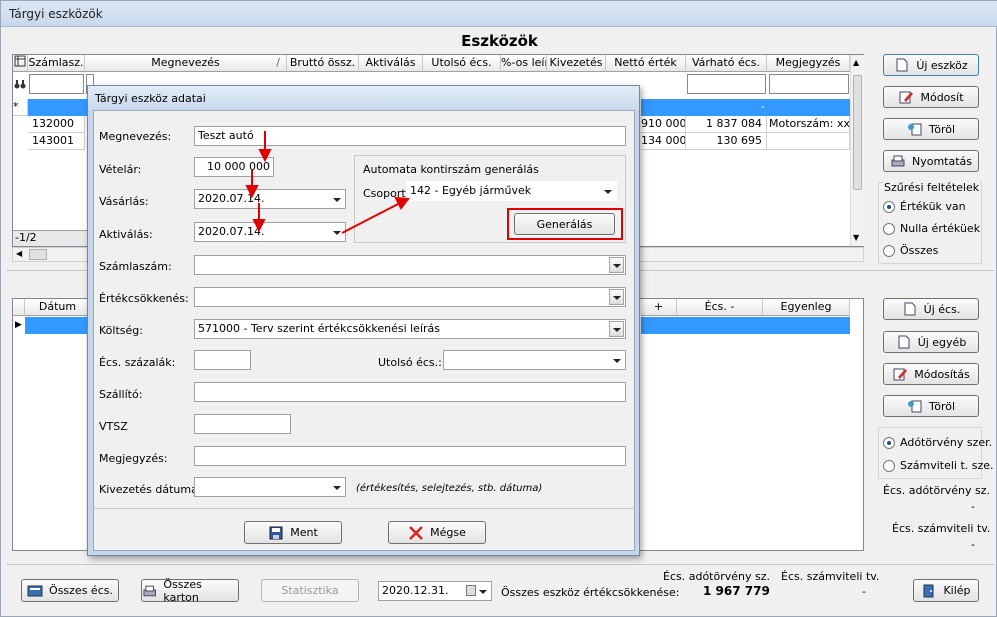 The width and height of the screenshot is (997, 617). I want to click on annotation-arrows, so click(327, 182).